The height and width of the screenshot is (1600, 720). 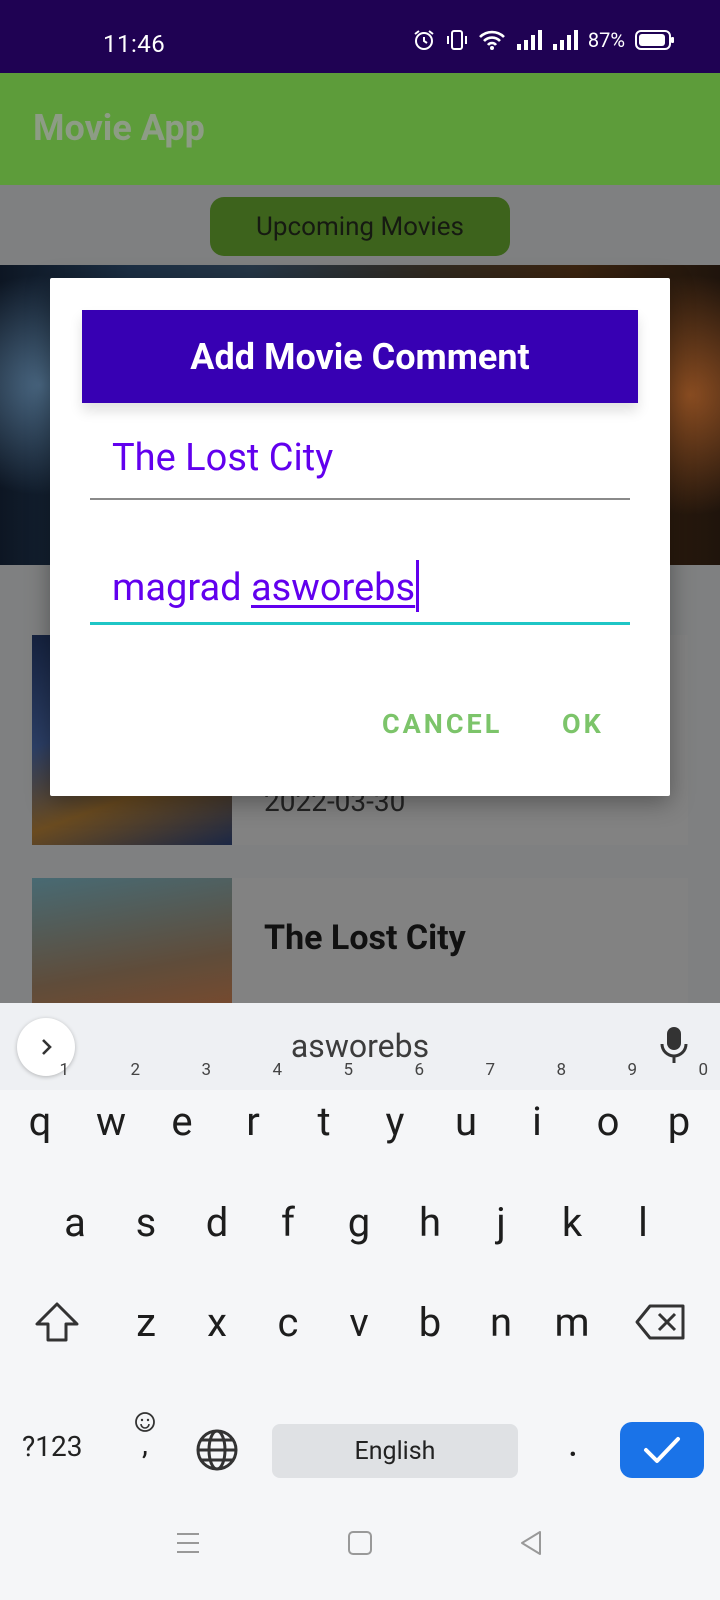 What do you see at coordinates (348, 1070) in the screenshot?
I see `key-hint-number: 5` at bounding box center [348, 1070].